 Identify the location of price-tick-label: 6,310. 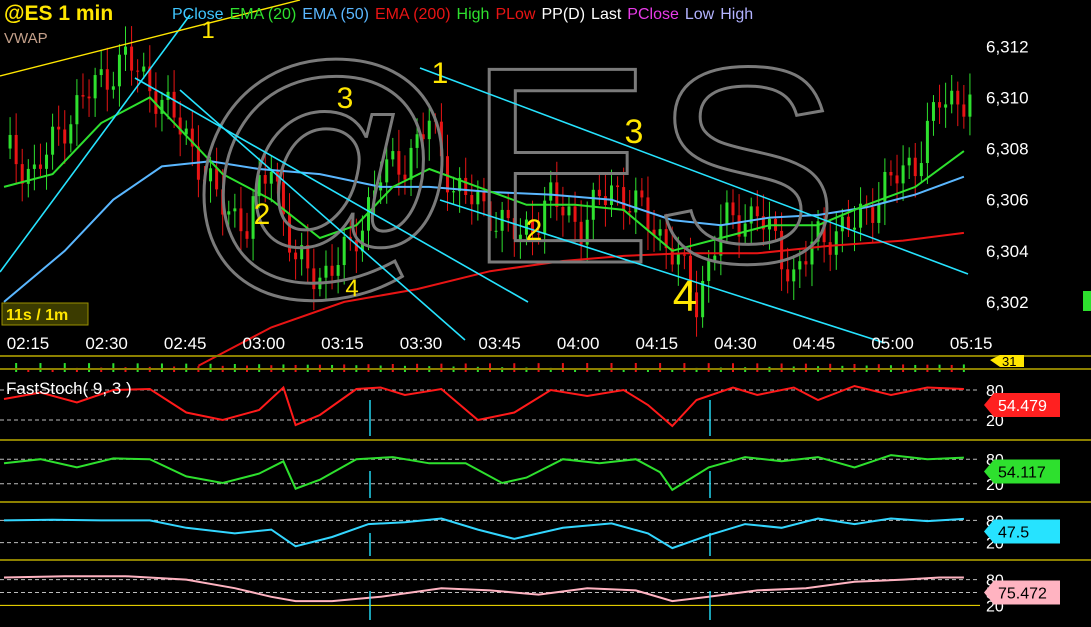
(1007, 97).